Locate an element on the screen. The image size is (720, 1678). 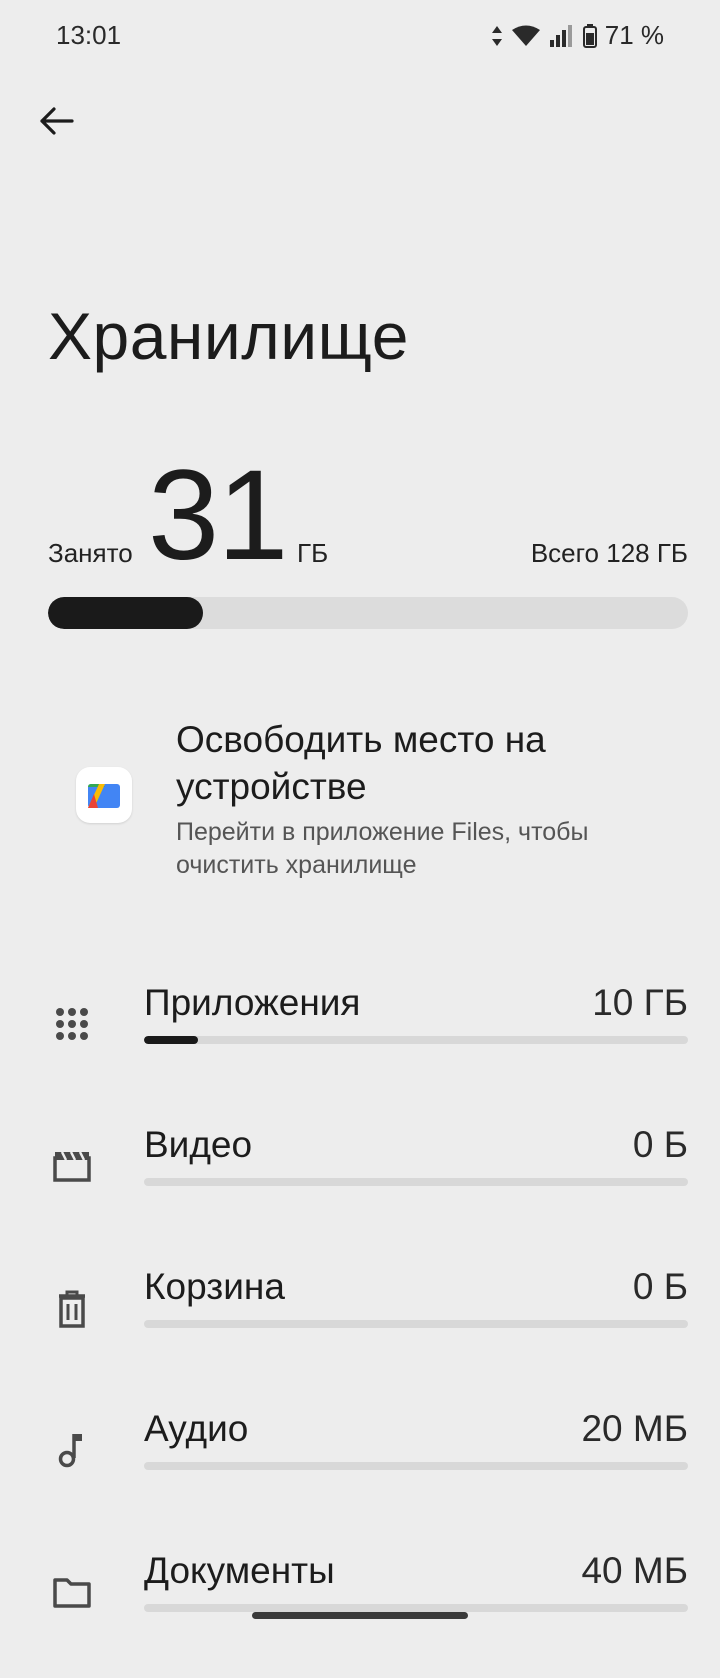
music-note-icon is located at coordinates (70, 1451).